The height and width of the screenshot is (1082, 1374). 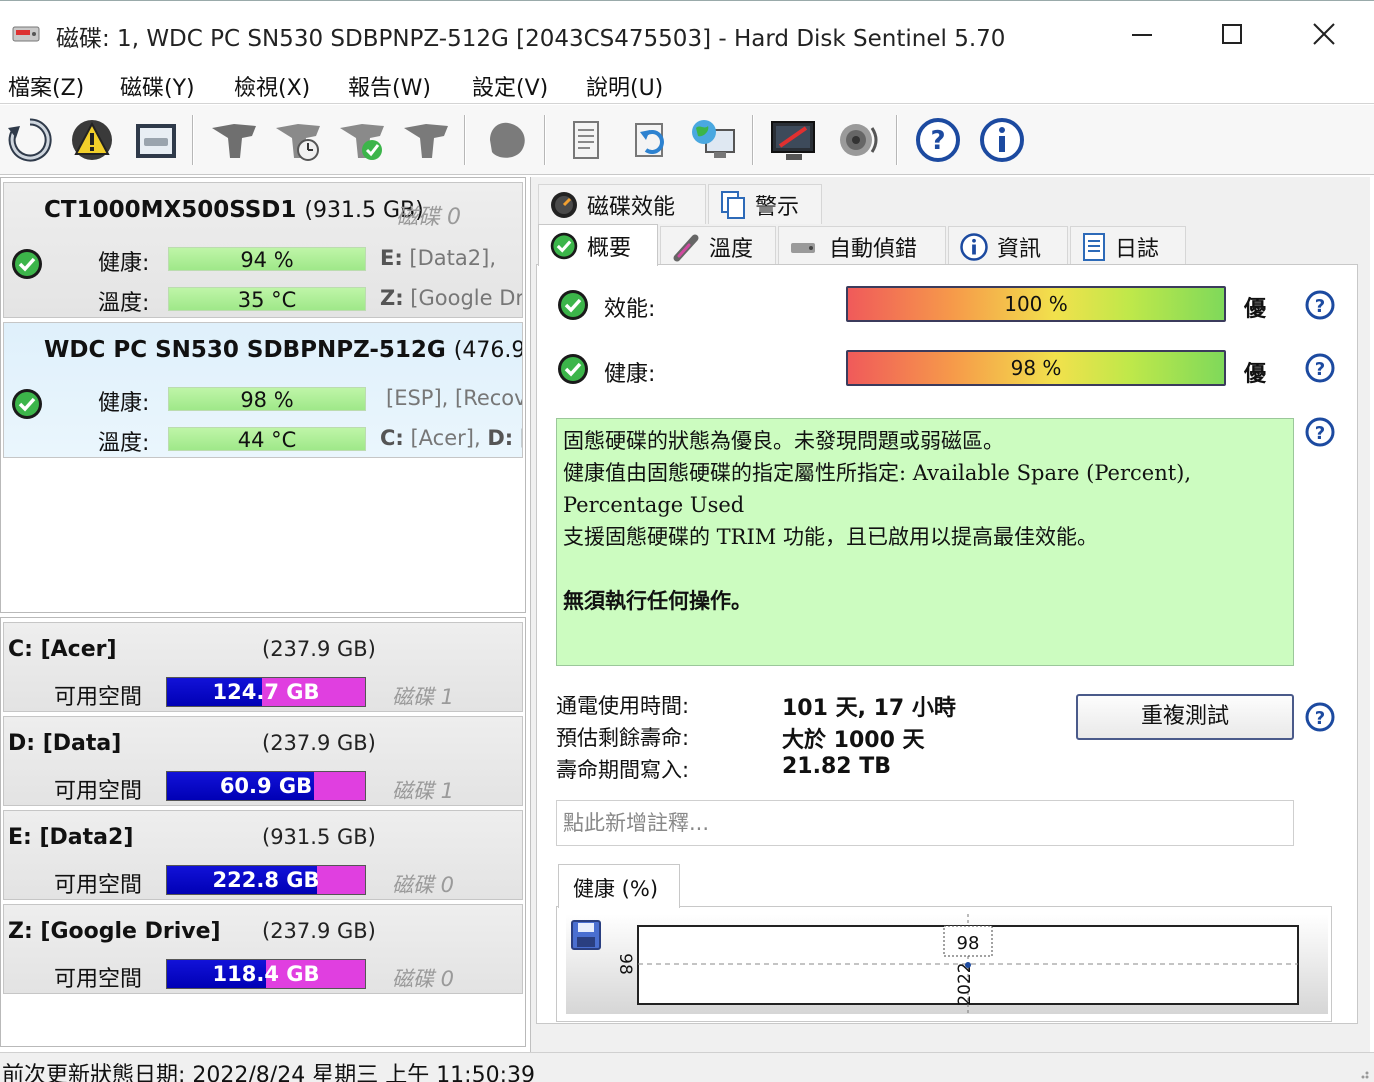 I want to click on tab-self-test: 自動偵錯, so click(x=862, y=246).